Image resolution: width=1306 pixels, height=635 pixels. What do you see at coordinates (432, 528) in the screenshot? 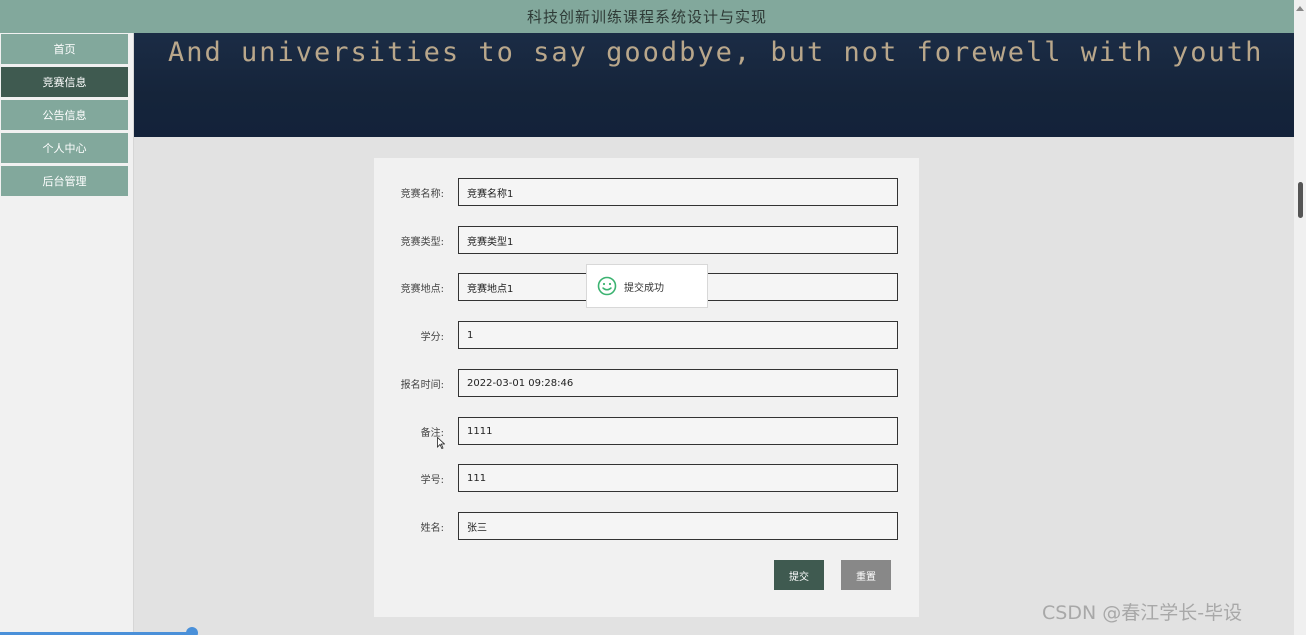
I see `field-label: 姓名:` at bounding box center [432, 528].